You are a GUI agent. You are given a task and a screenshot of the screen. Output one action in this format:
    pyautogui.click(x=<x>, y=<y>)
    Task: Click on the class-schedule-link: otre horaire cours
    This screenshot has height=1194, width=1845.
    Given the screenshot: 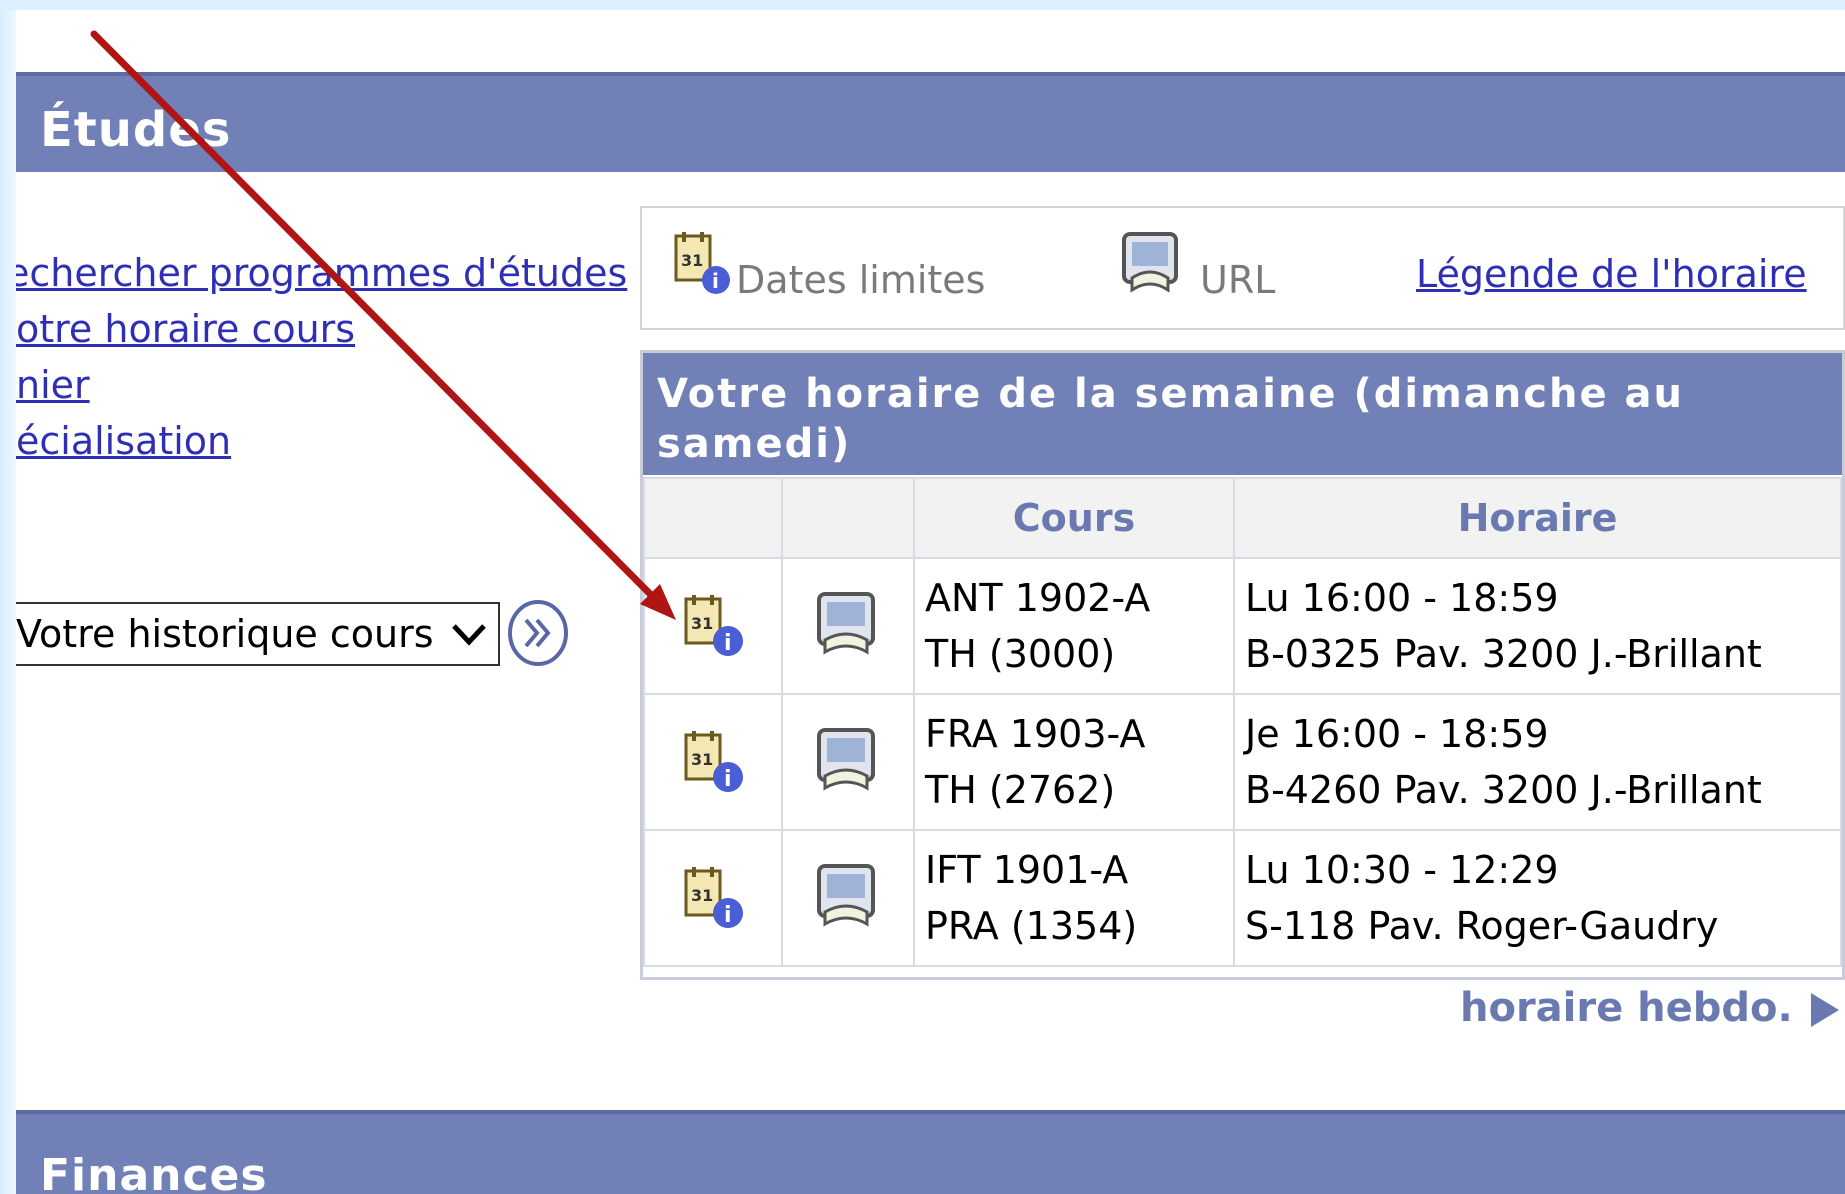 What is the action you would take?
    pyautogui.click(x=336, y=329)
    